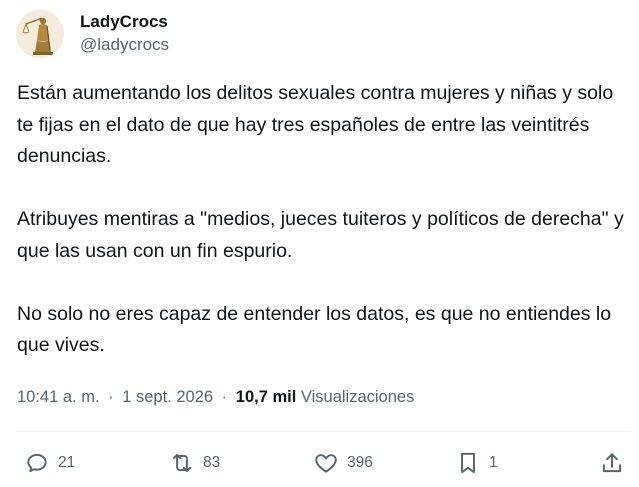 Image resolution: width=639 pixels, height=487 pixels. Describe the element at coordinates (124, 45) in the screenshot. I see `author-handle: @ladycrocs` at that location.